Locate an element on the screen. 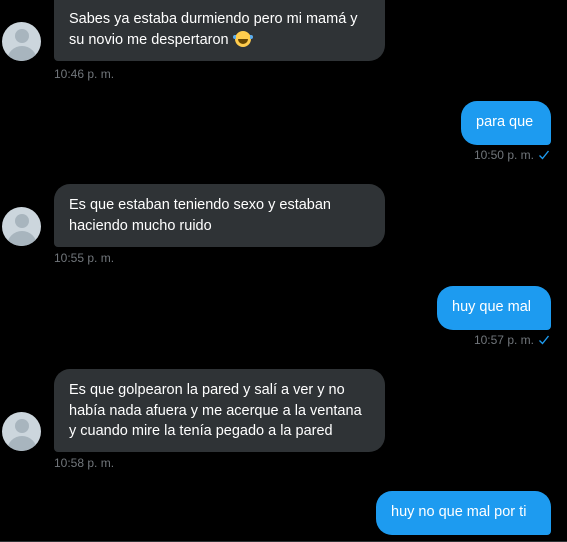 The width and height of the screenshot is (567, 542). message-text: su novio me despertaron is located at coordinates (149, 39).